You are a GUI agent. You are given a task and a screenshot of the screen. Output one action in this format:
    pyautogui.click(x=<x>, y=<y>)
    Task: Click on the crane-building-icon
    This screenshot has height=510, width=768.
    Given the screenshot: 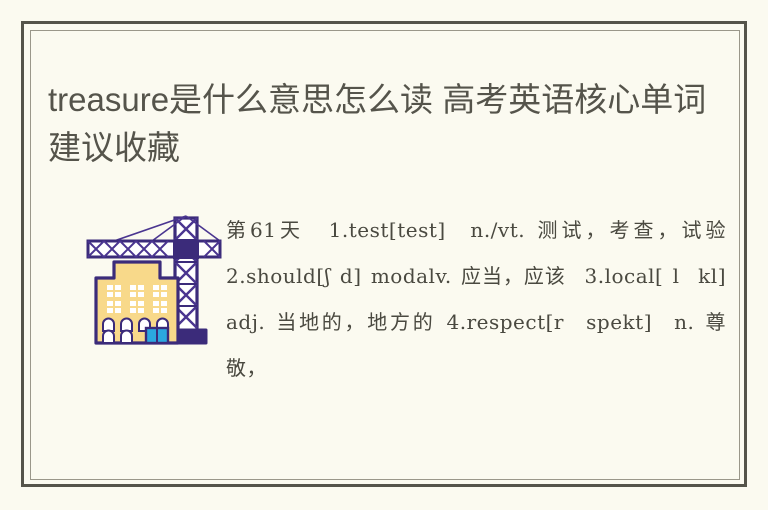 What is the action you would take?
    pyautogui.click(x=154, y=280)
    